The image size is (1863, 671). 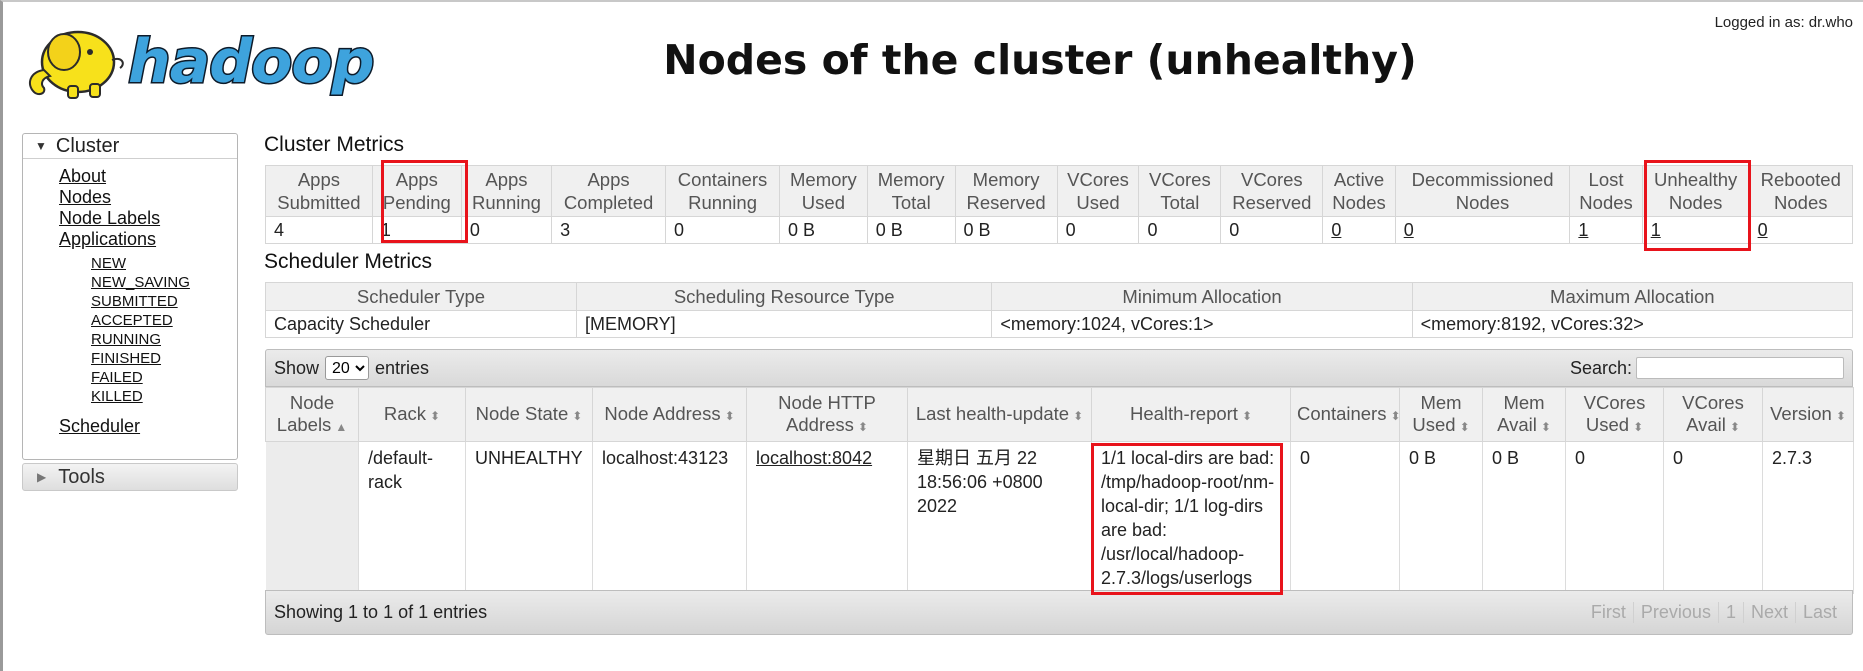 What do you see at coordinates (608, 202) in the screenshot?
I see `metric-header-line: Completed` at bounding box center [608, 202].